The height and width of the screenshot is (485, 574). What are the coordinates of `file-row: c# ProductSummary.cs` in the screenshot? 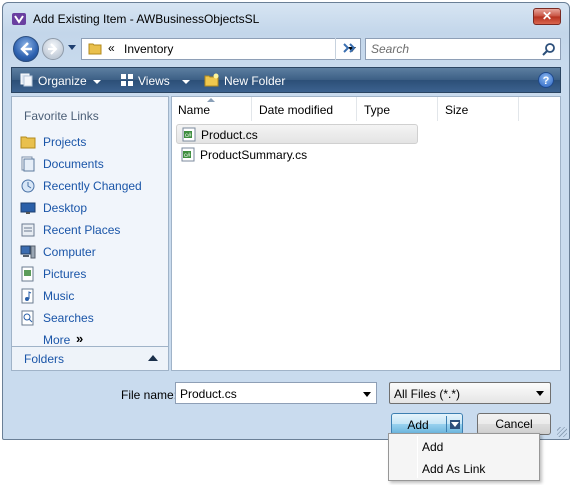 It's located at (297, 155).